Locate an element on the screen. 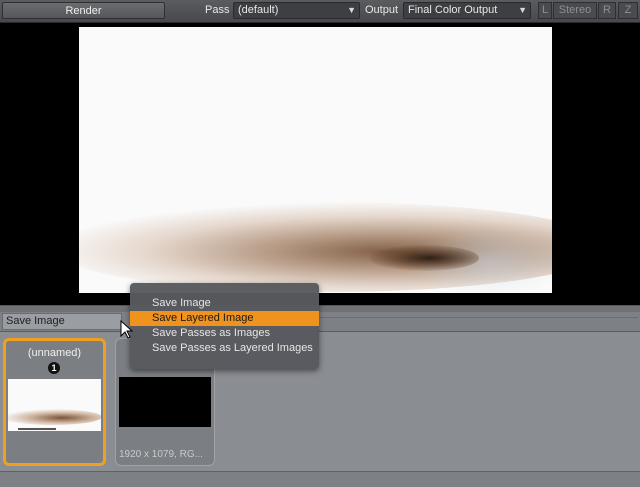  pass-label: Pass is located at coordinates (217, 10).